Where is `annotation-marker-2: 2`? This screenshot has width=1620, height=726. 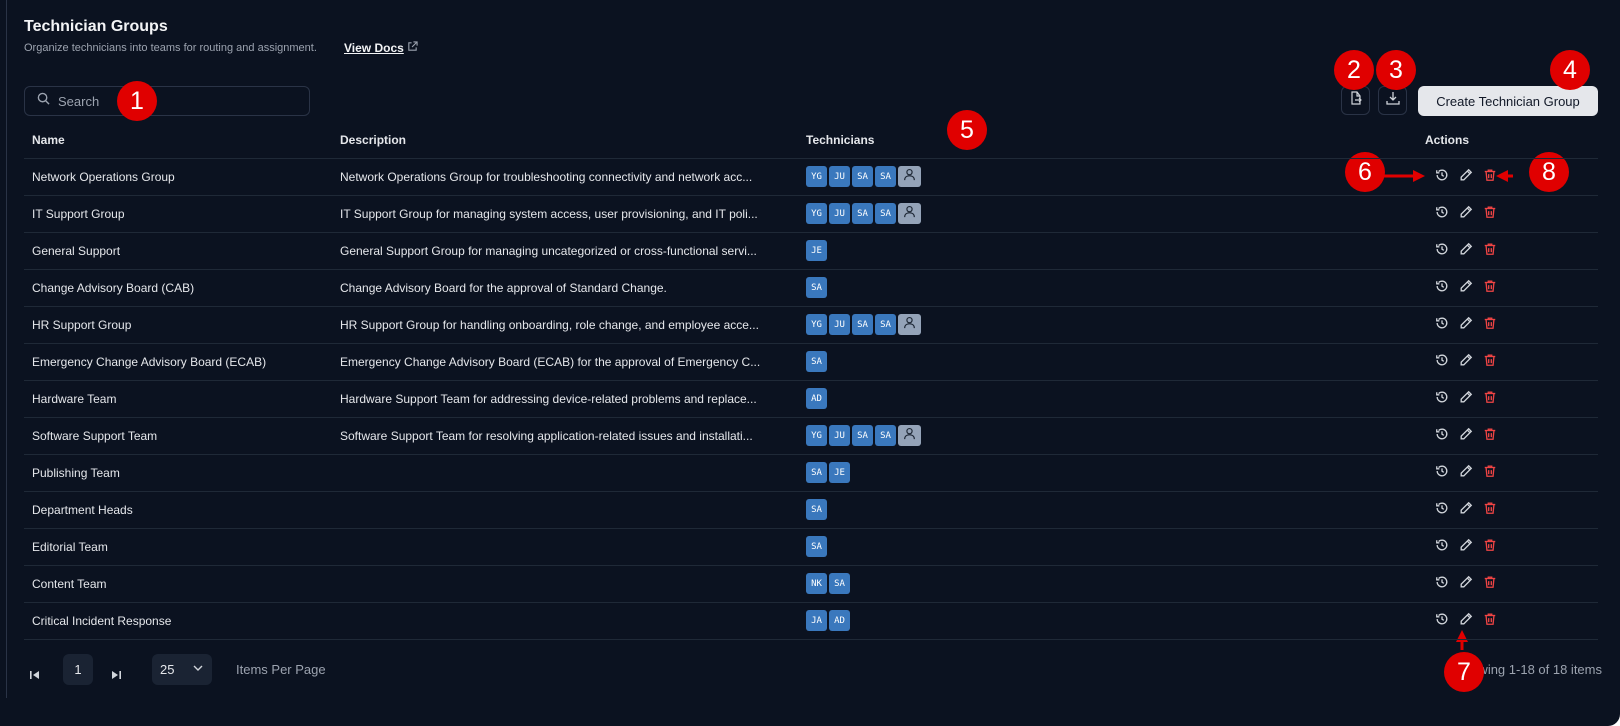
annotation-marker-2: 2 is located at coordinates (1354, 70).